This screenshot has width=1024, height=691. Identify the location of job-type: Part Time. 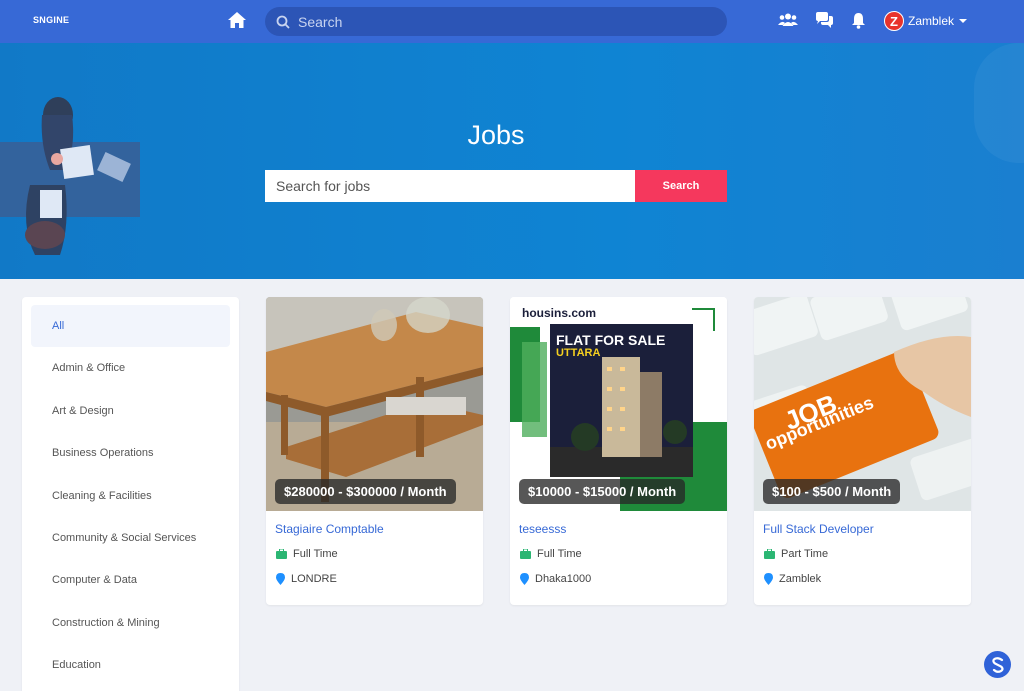
(796, 554).